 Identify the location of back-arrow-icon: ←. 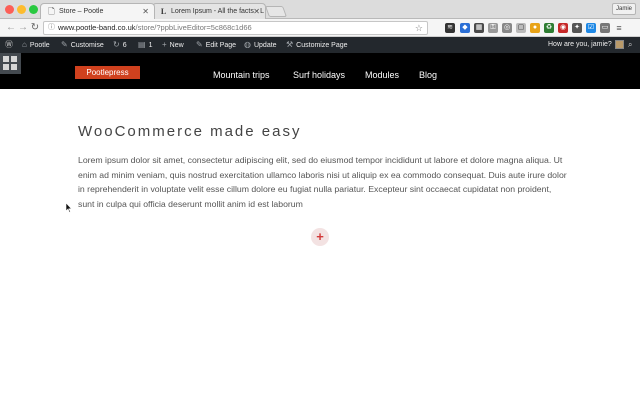
(11, 28).